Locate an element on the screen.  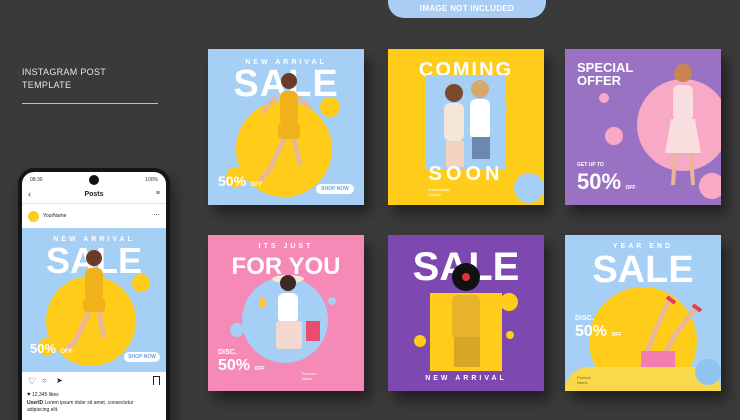
comment-icon: ○ is located at coordinates (44, 380).